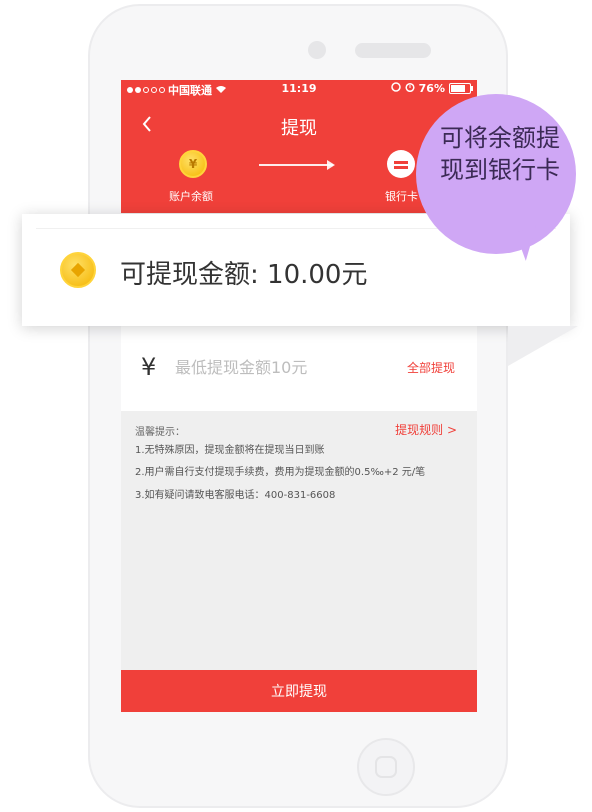 The image size is (592, 812). Describe the element at coordinates (393, 50) in the screenshot. I see `speaker` at that location.